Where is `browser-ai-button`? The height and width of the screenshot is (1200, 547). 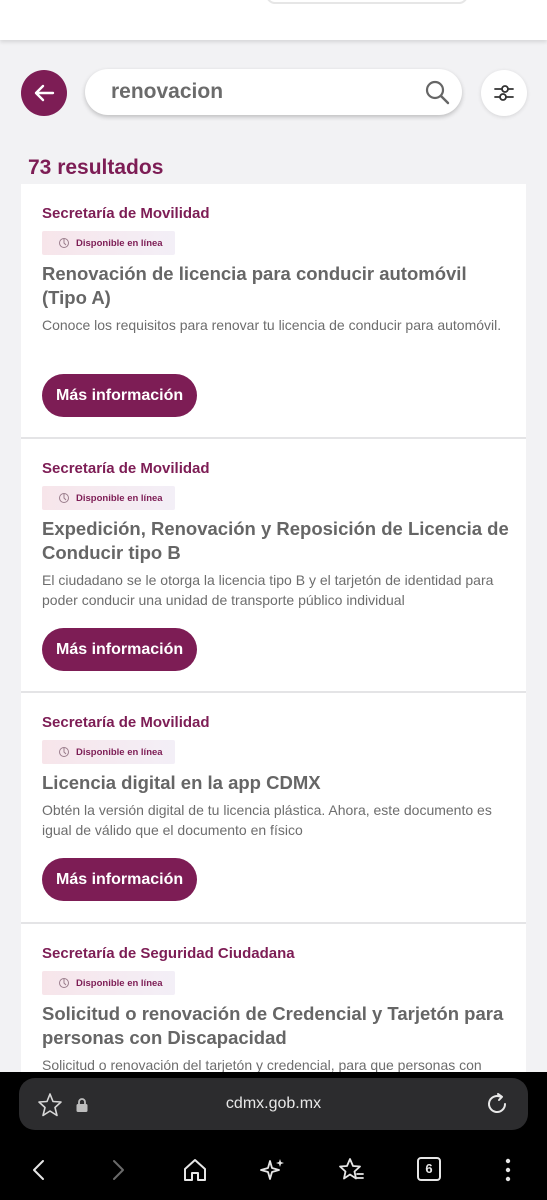 browser-ai-button is located at coordinates (273, 1170).